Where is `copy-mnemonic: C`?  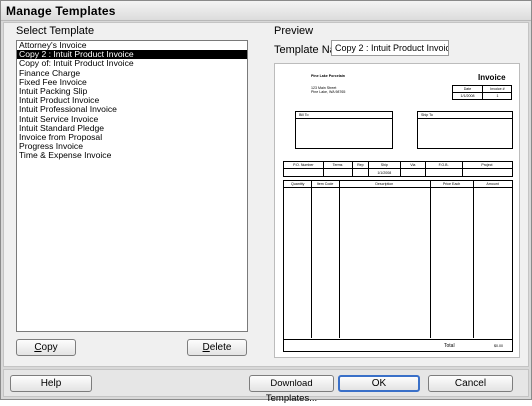 copy-mnemonic: C is located at coordinates (38, 347).